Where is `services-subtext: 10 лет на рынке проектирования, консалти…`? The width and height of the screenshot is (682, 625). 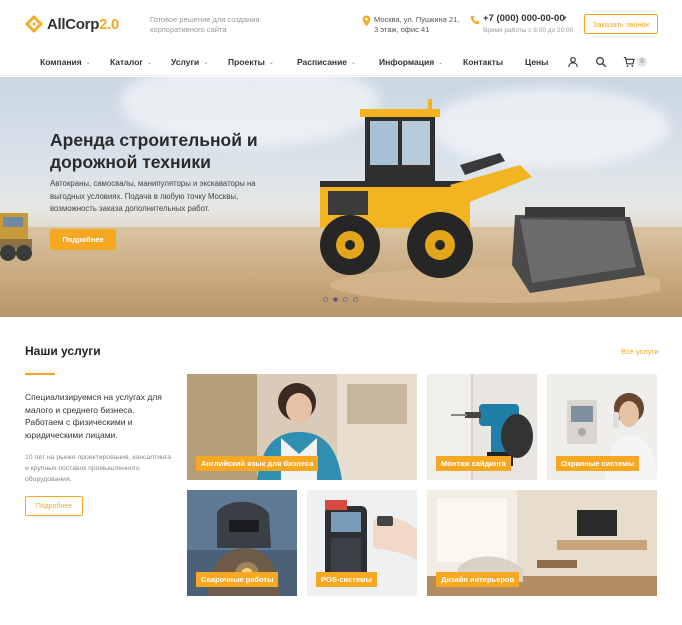 services-subtext: 10 лет на рынке проектирования, консалти… is located at coordinates (98, 468).